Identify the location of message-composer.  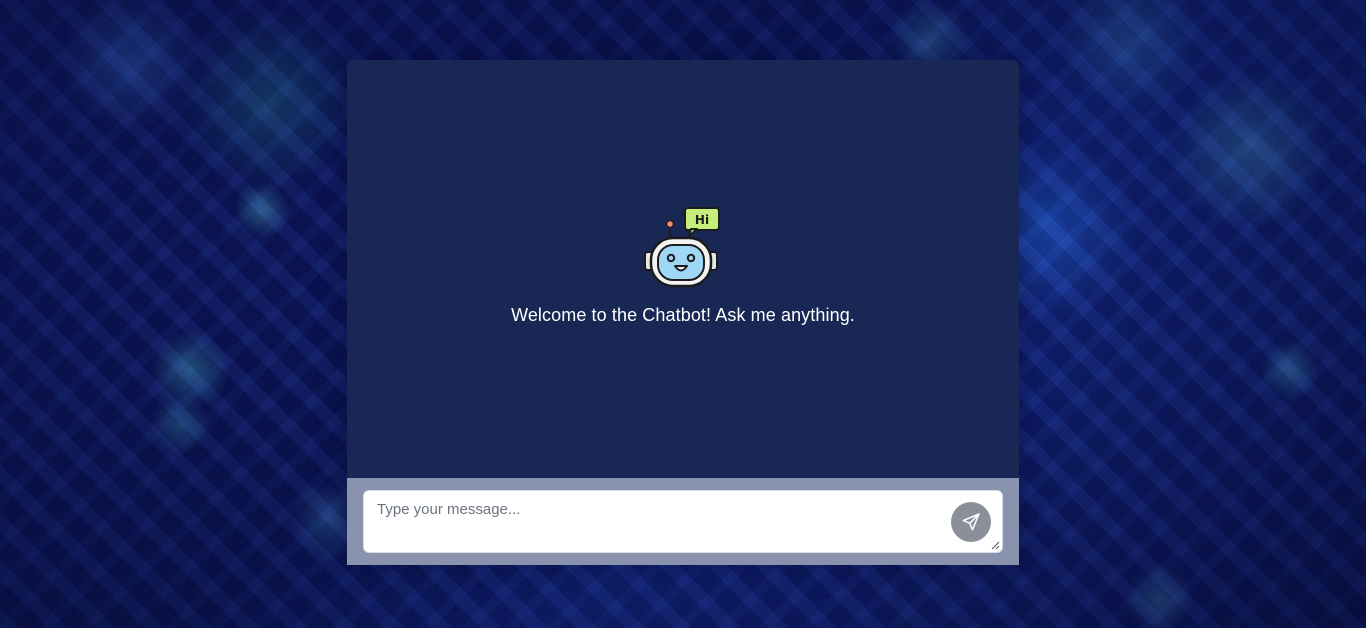
(683, 521).